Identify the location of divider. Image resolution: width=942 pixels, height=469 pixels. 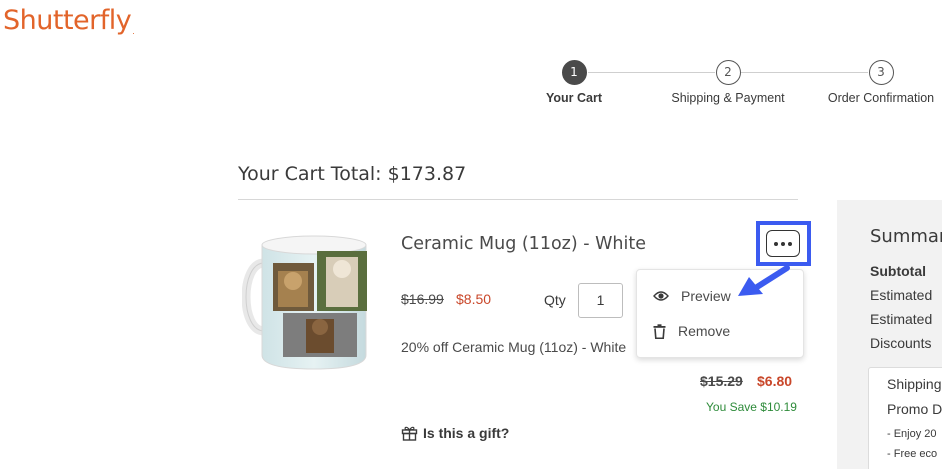
(518, 199).